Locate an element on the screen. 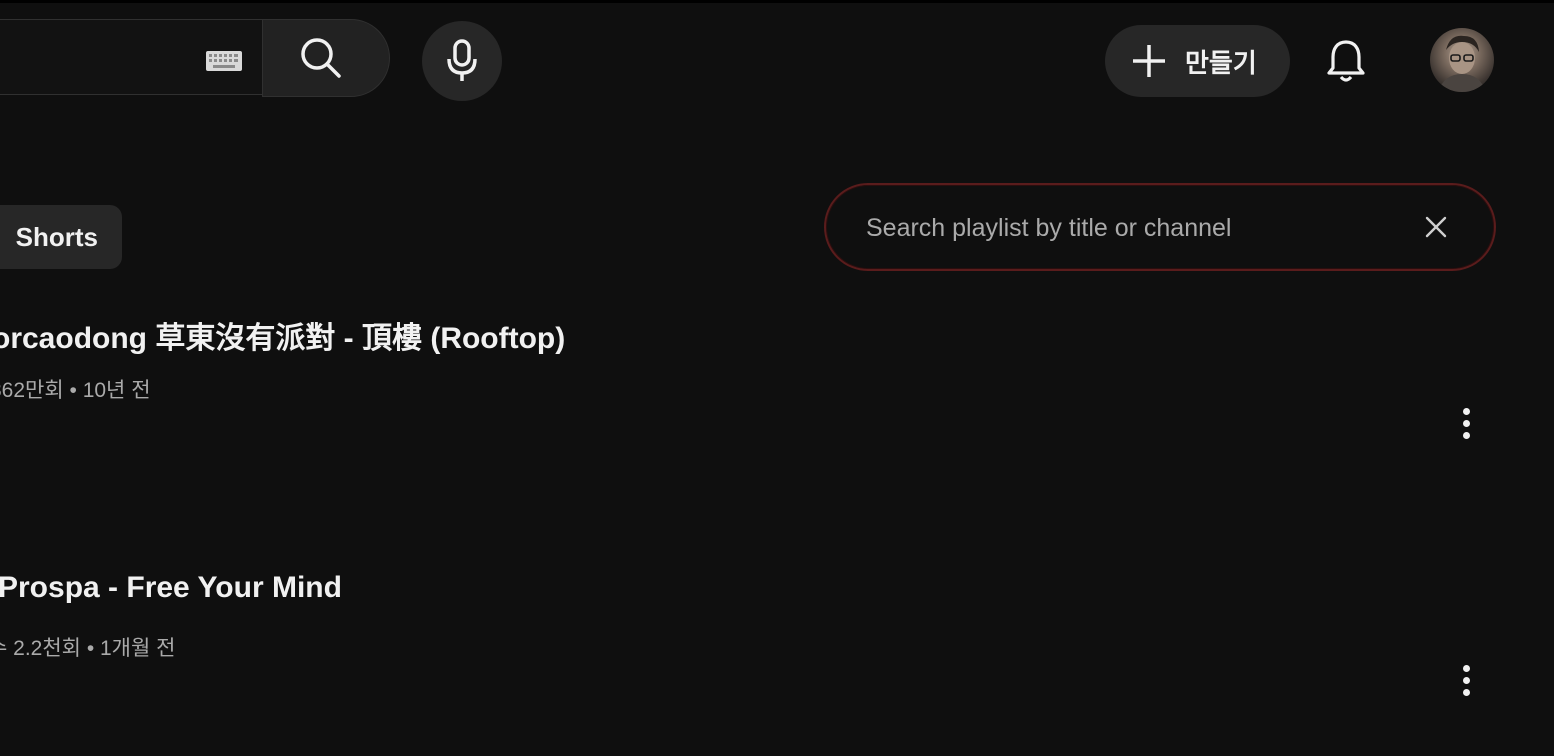 The width and height of the screenshot is (1554, 756). video-meta: 수 2.2천회 • 1개월 전 is located at coordinates (88, 648).